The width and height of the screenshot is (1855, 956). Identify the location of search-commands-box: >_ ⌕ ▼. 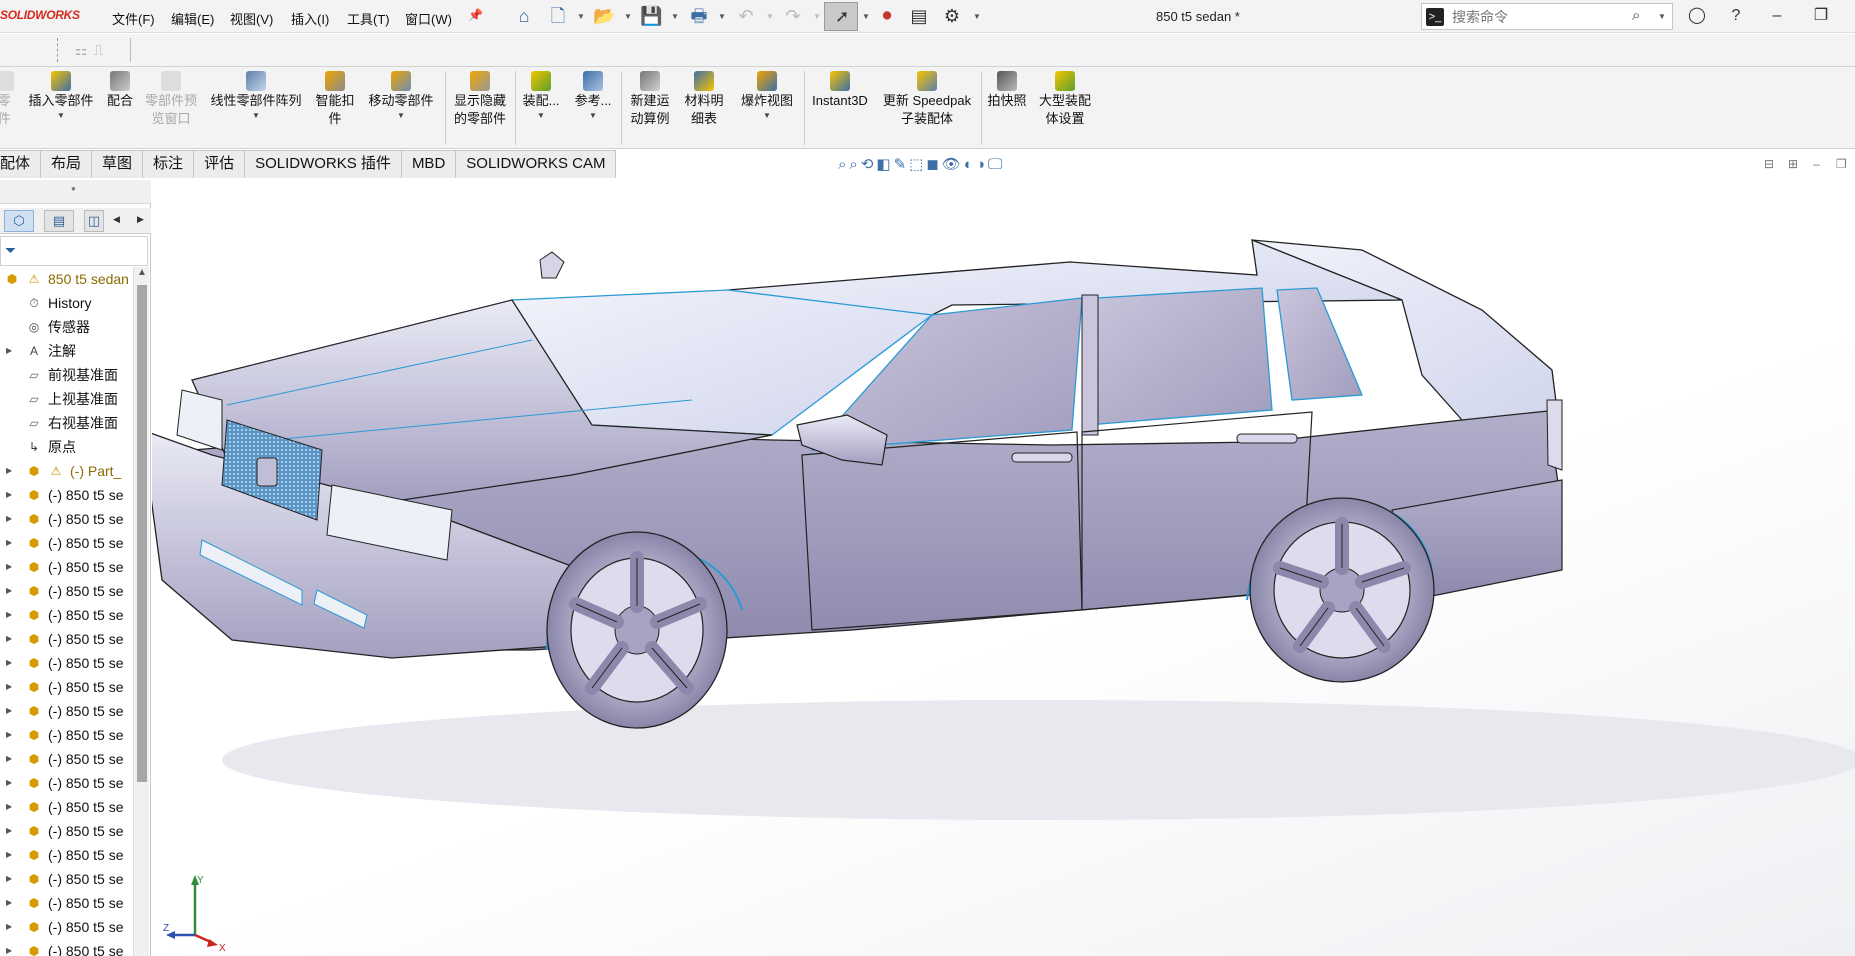
(1547, 16).